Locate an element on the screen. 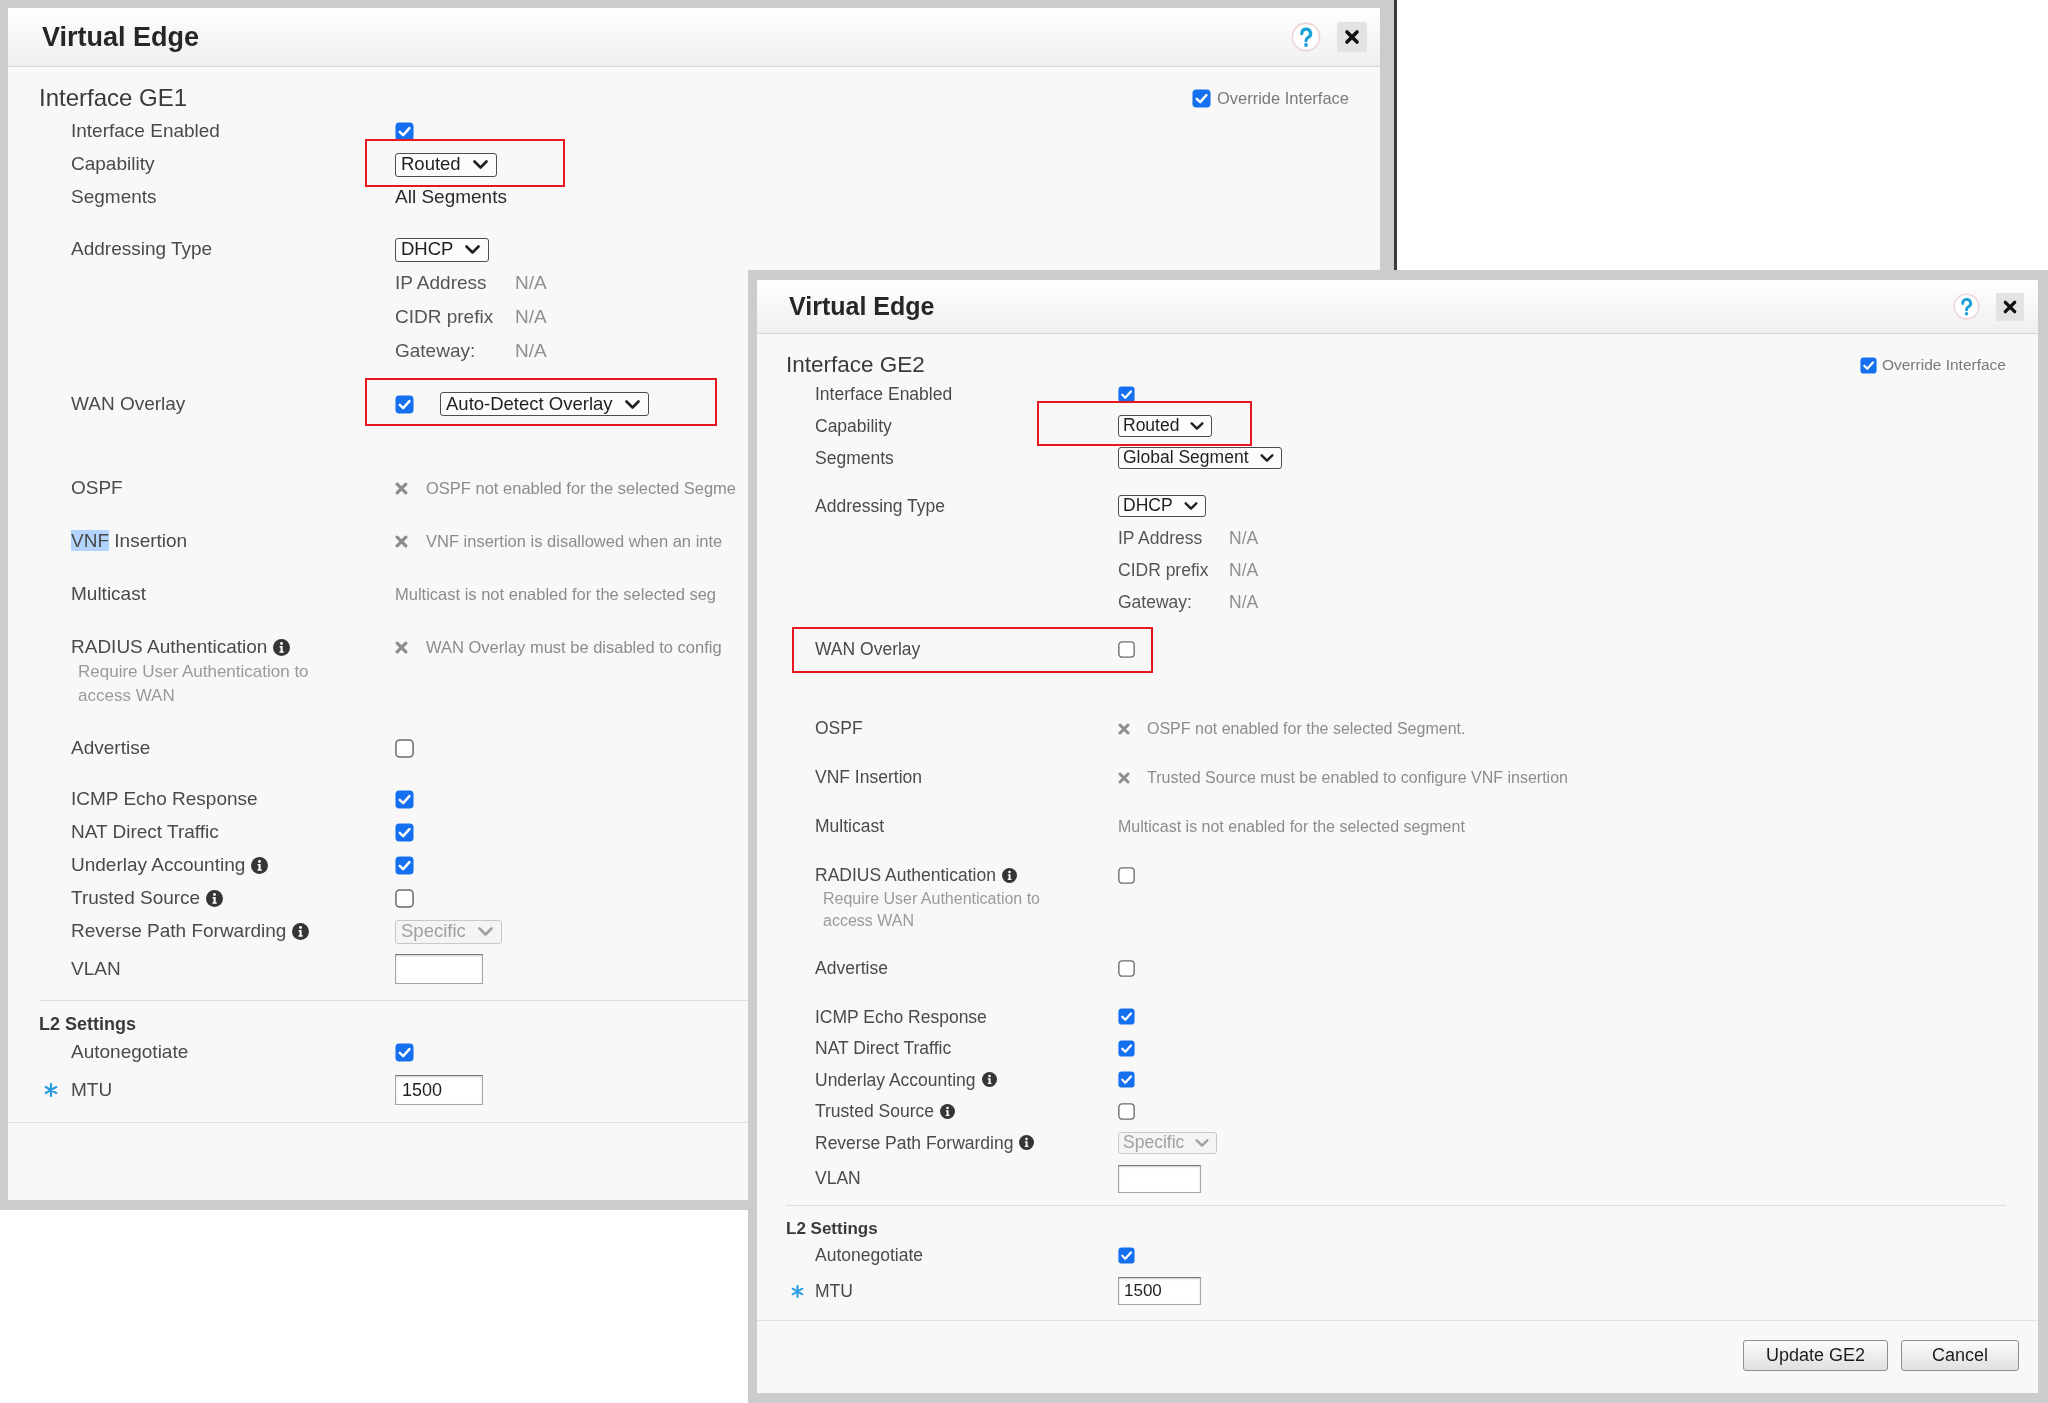  field-label: RADIUS Authentication is located at coordinates (905, 876).